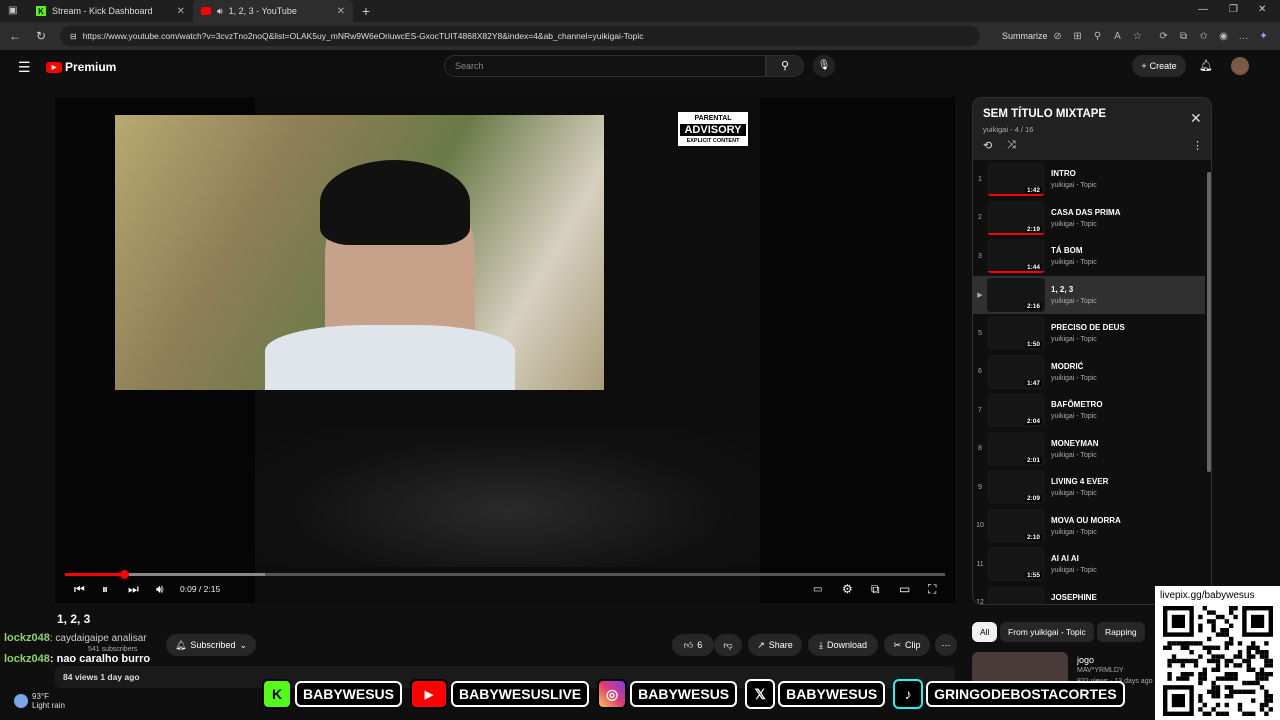  I want to click on voice-search-button: 🎙︎, so click(824, 66).